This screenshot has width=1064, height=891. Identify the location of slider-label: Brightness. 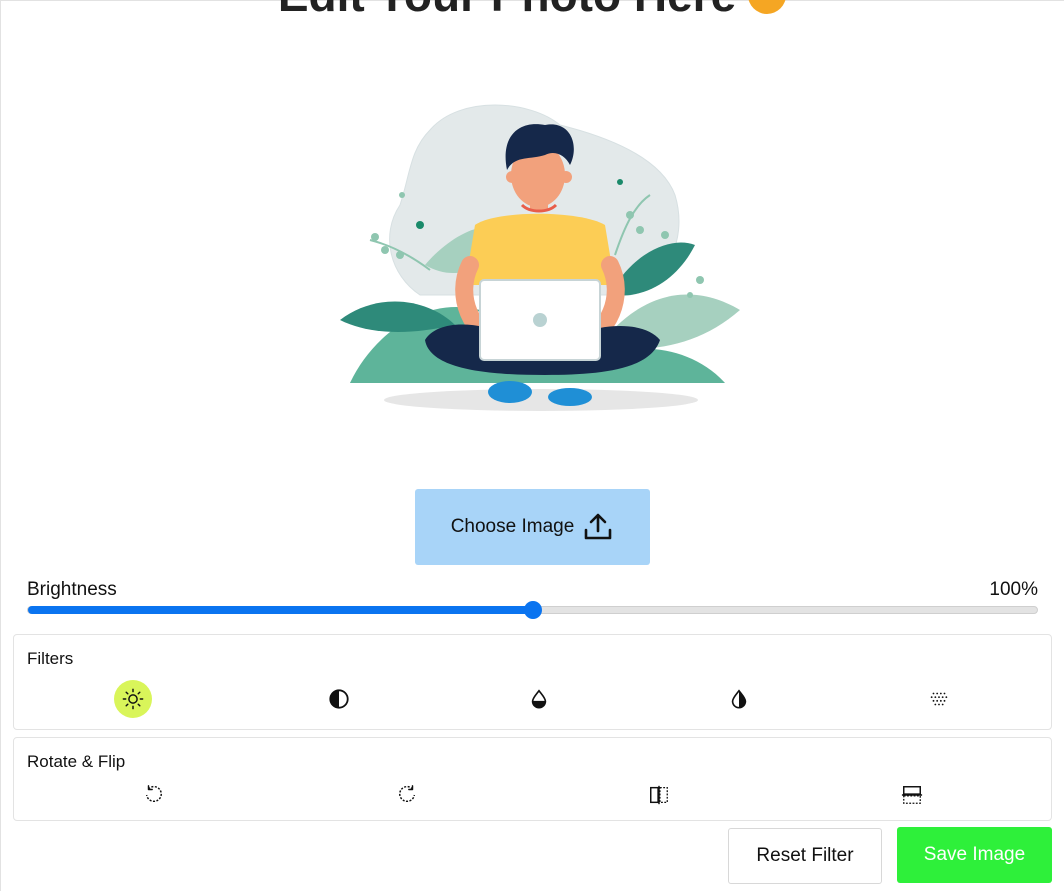
(72, 589).